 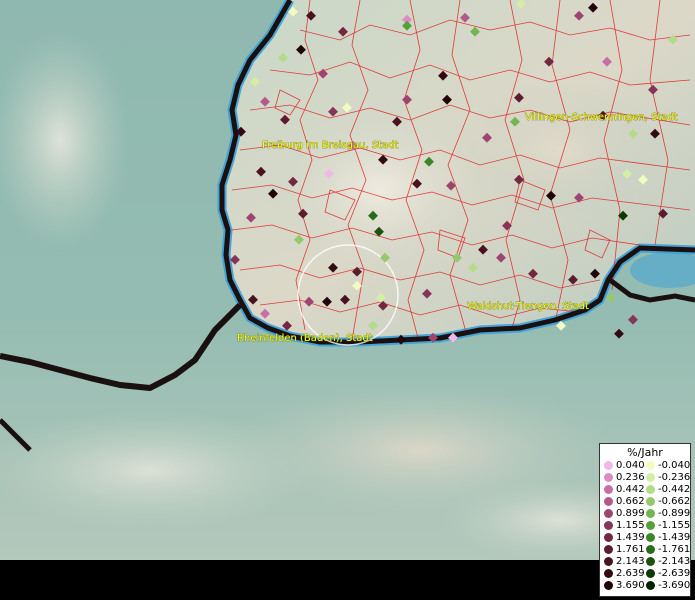 What do you see at coordinates (630, 465) in the screenshot?
I see `legend-value: 0.040` at bounding box center [630, 465].